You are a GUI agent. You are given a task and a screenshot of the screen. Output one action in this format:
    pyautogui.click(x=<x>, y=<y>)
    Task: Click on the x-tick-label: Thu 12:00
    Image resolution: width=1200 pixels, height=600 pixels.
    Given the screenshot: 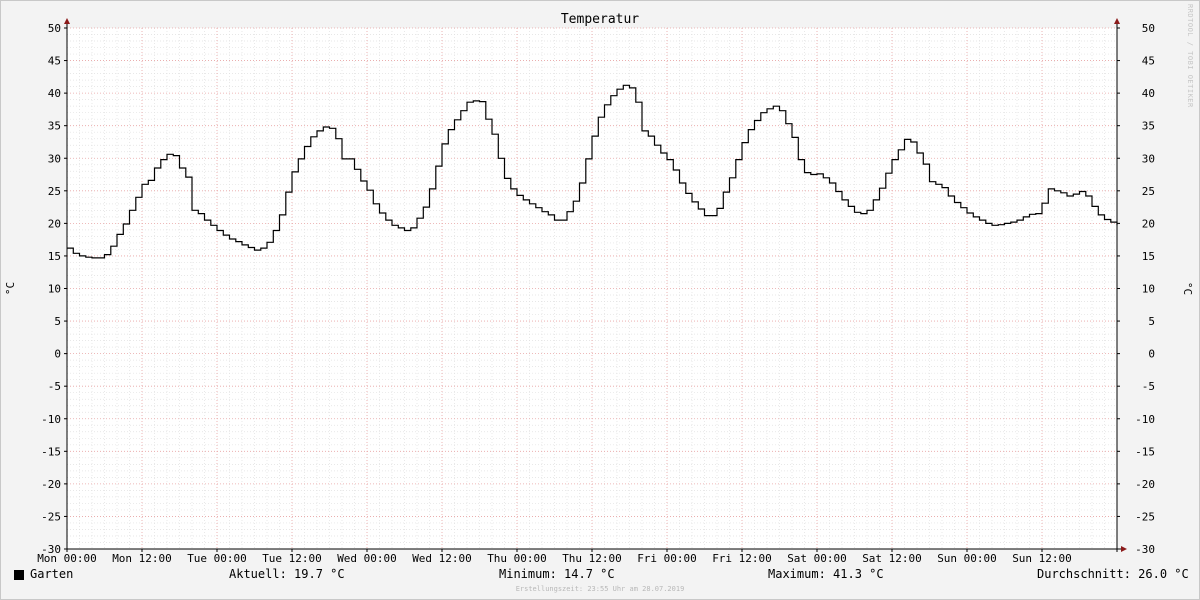 What is the action you would take?
    pyautogui.click(x=592, y=558)
    